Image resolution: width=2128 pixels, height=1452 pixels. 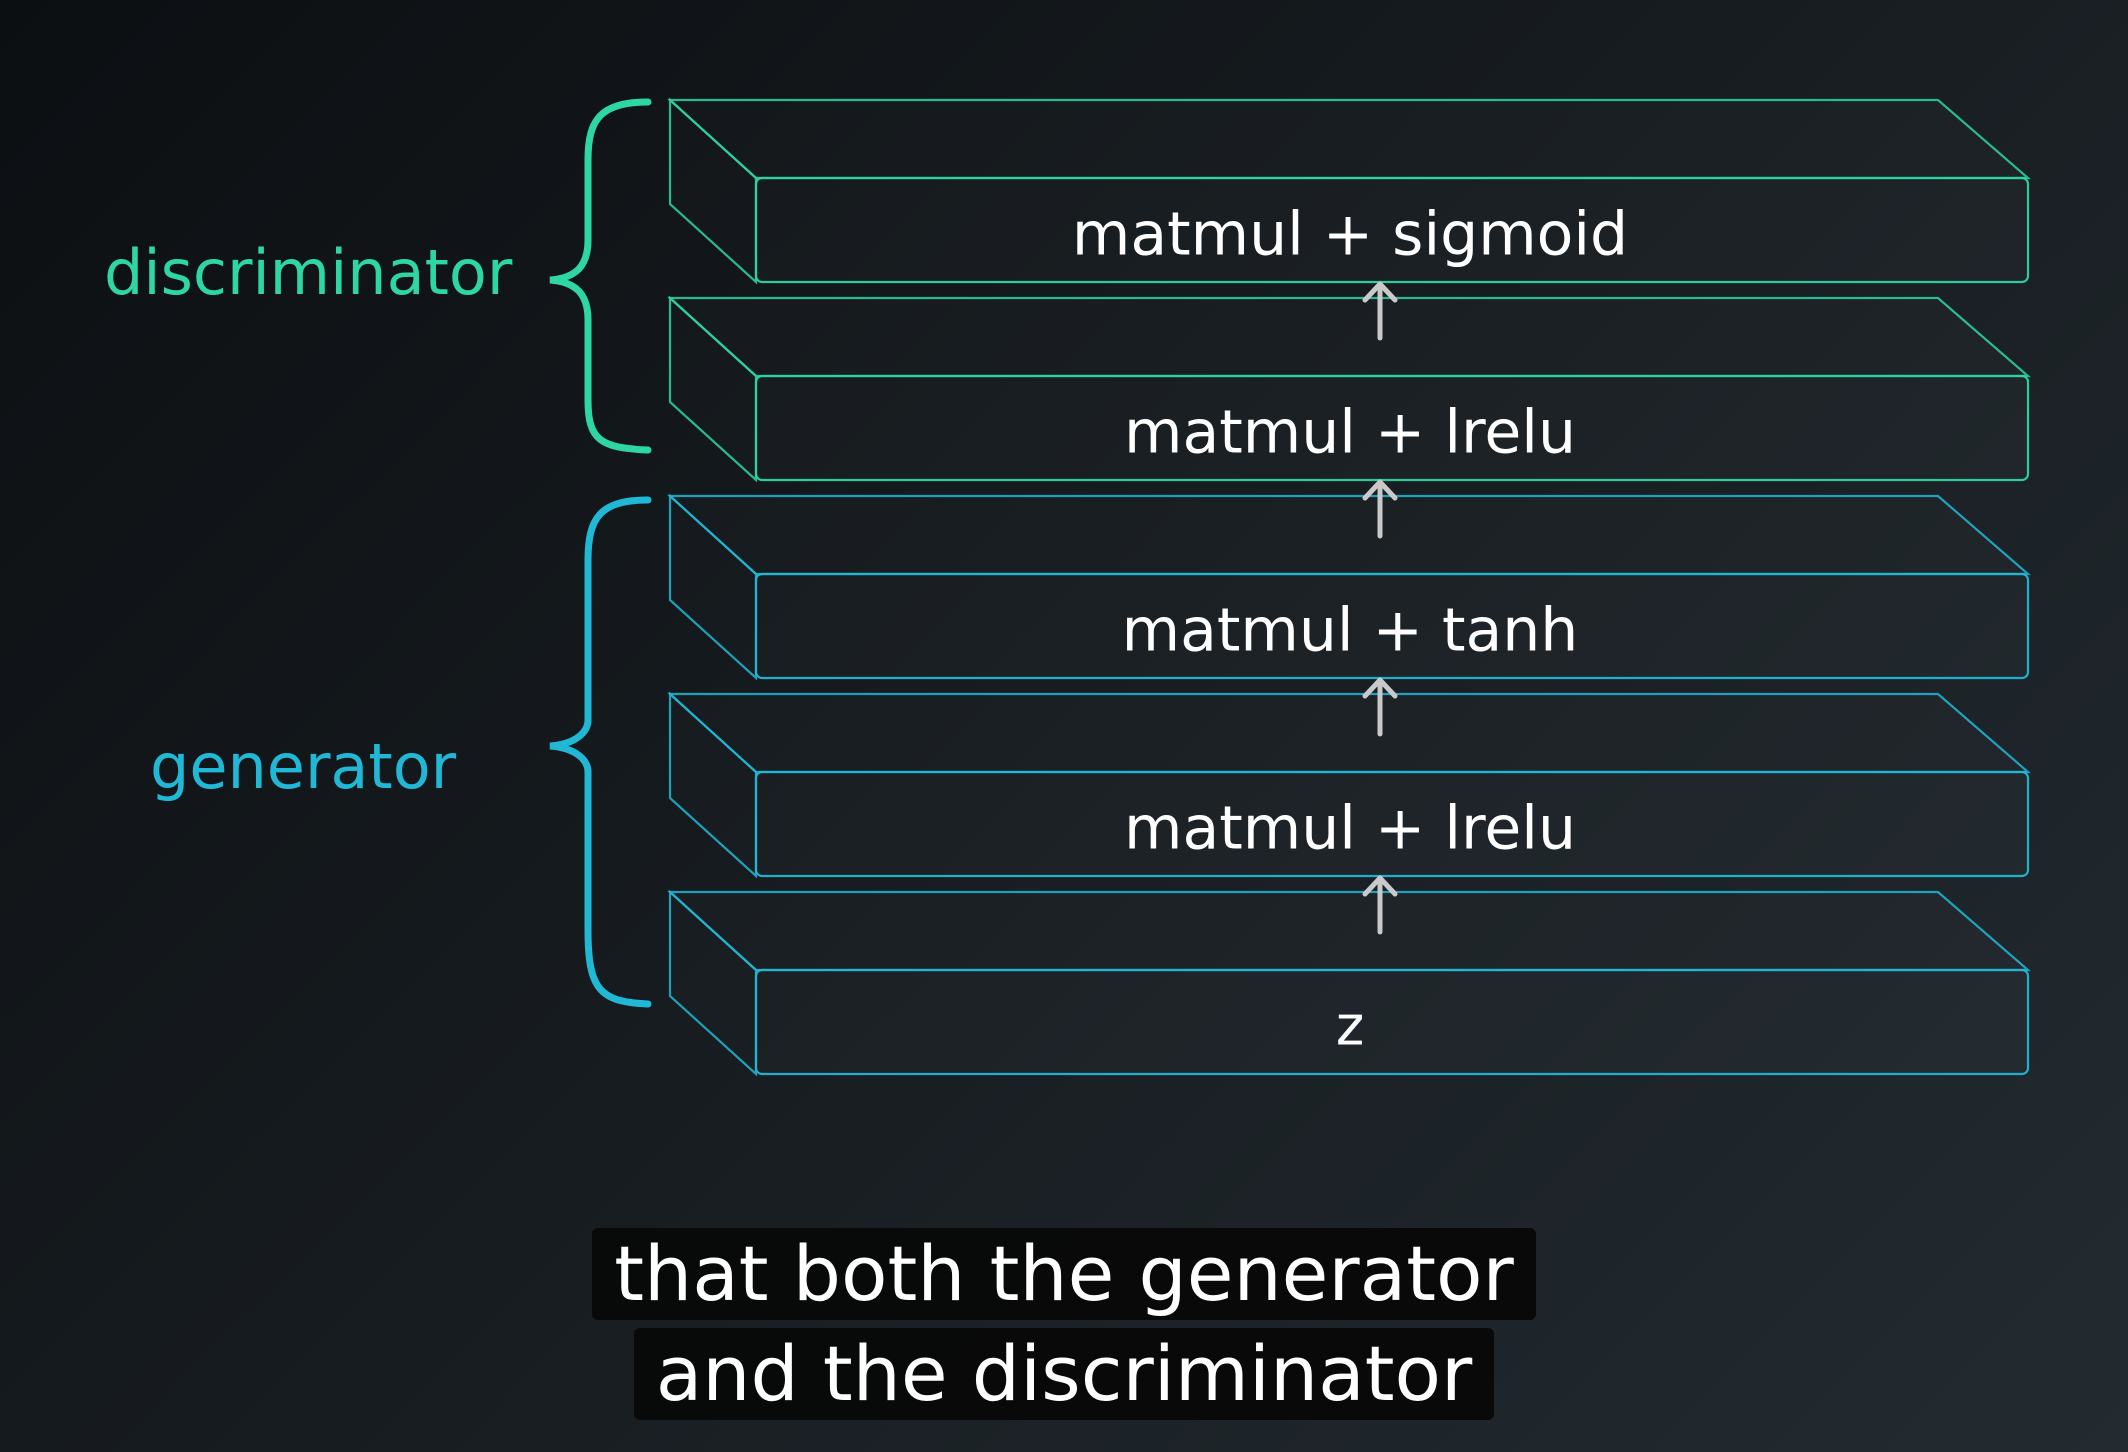 What do you see at coordinates (1350, 631) in the screenshot?
I see `layer-label-2: matmul + tanh` at bounding box center [1350, 631].